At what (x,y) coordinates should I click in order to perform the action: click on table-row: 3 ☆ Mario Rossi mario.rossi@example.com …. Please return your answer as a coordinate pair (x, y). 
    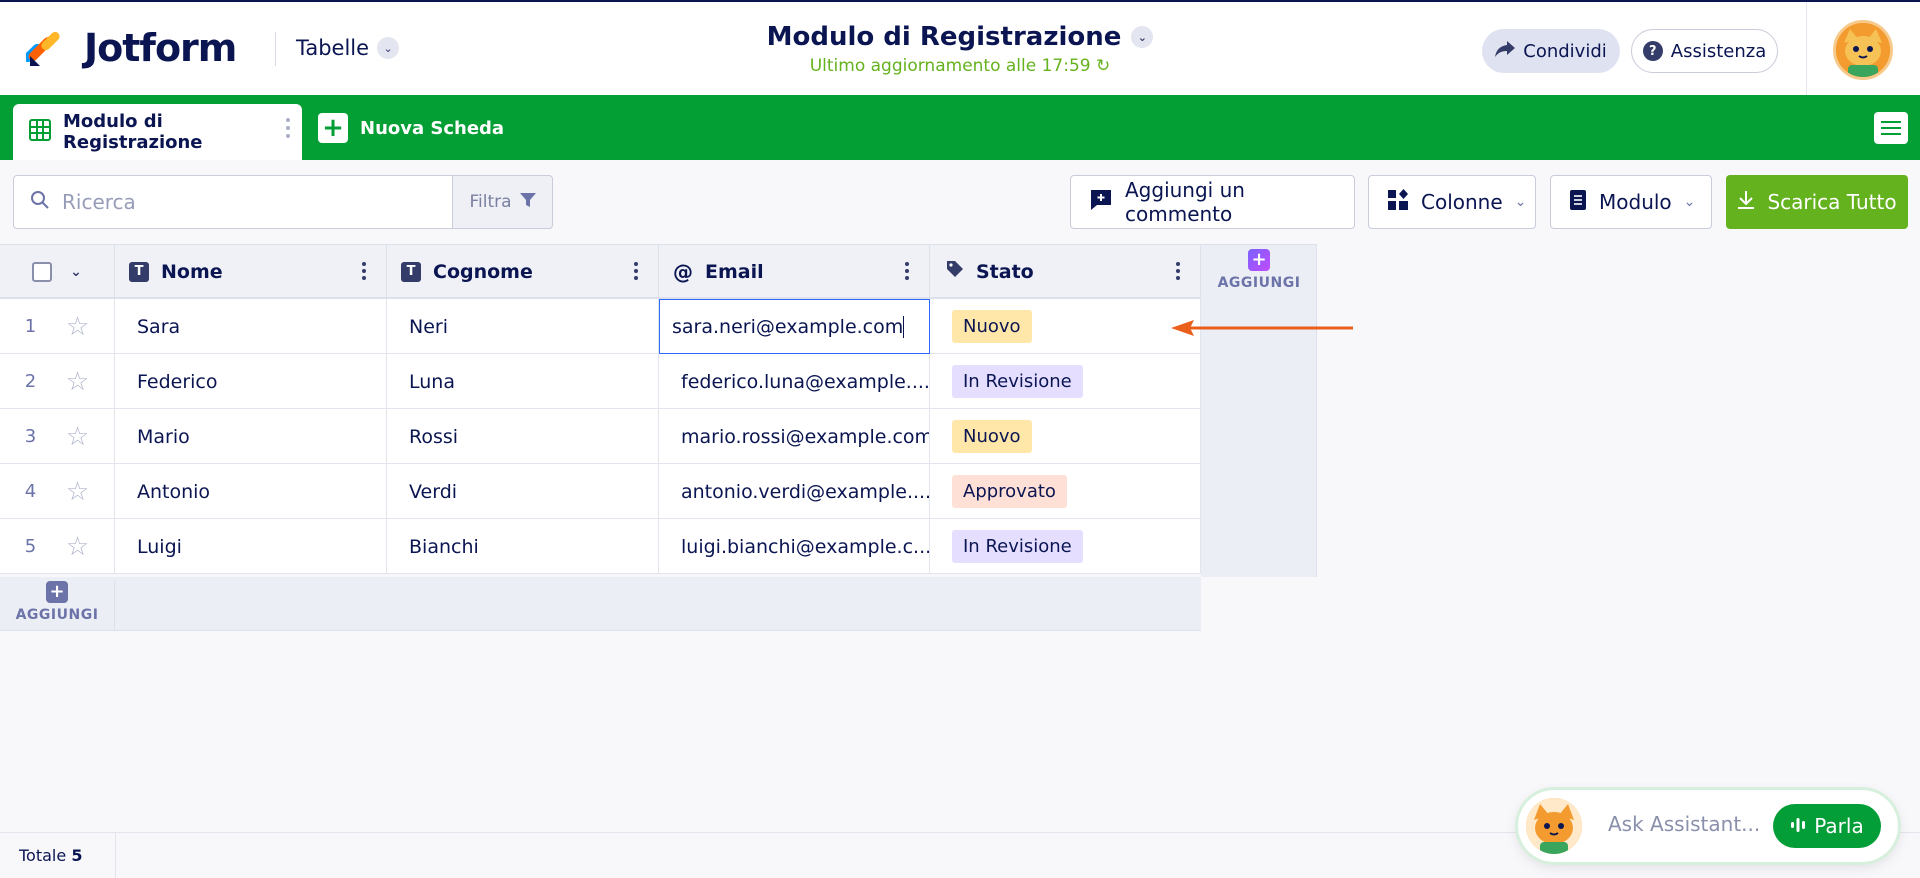
    Looking at the image, I should click on (600, 436).